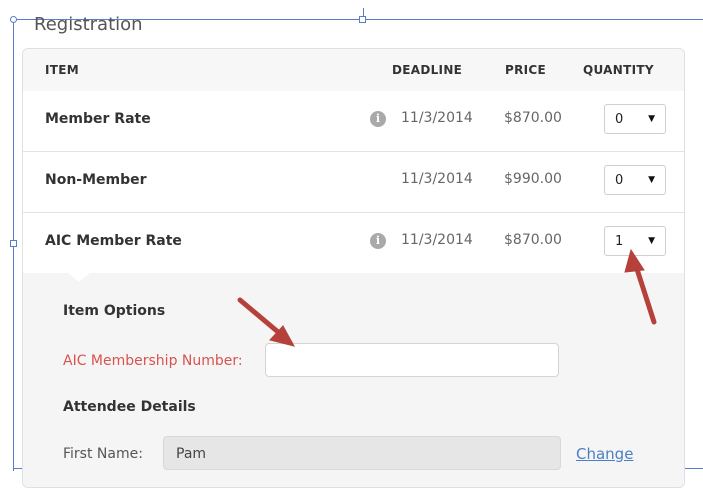 The width and height of the screenshot is (703, 488). I want to click on arrow-to-quantity-select, so click(640, 286).